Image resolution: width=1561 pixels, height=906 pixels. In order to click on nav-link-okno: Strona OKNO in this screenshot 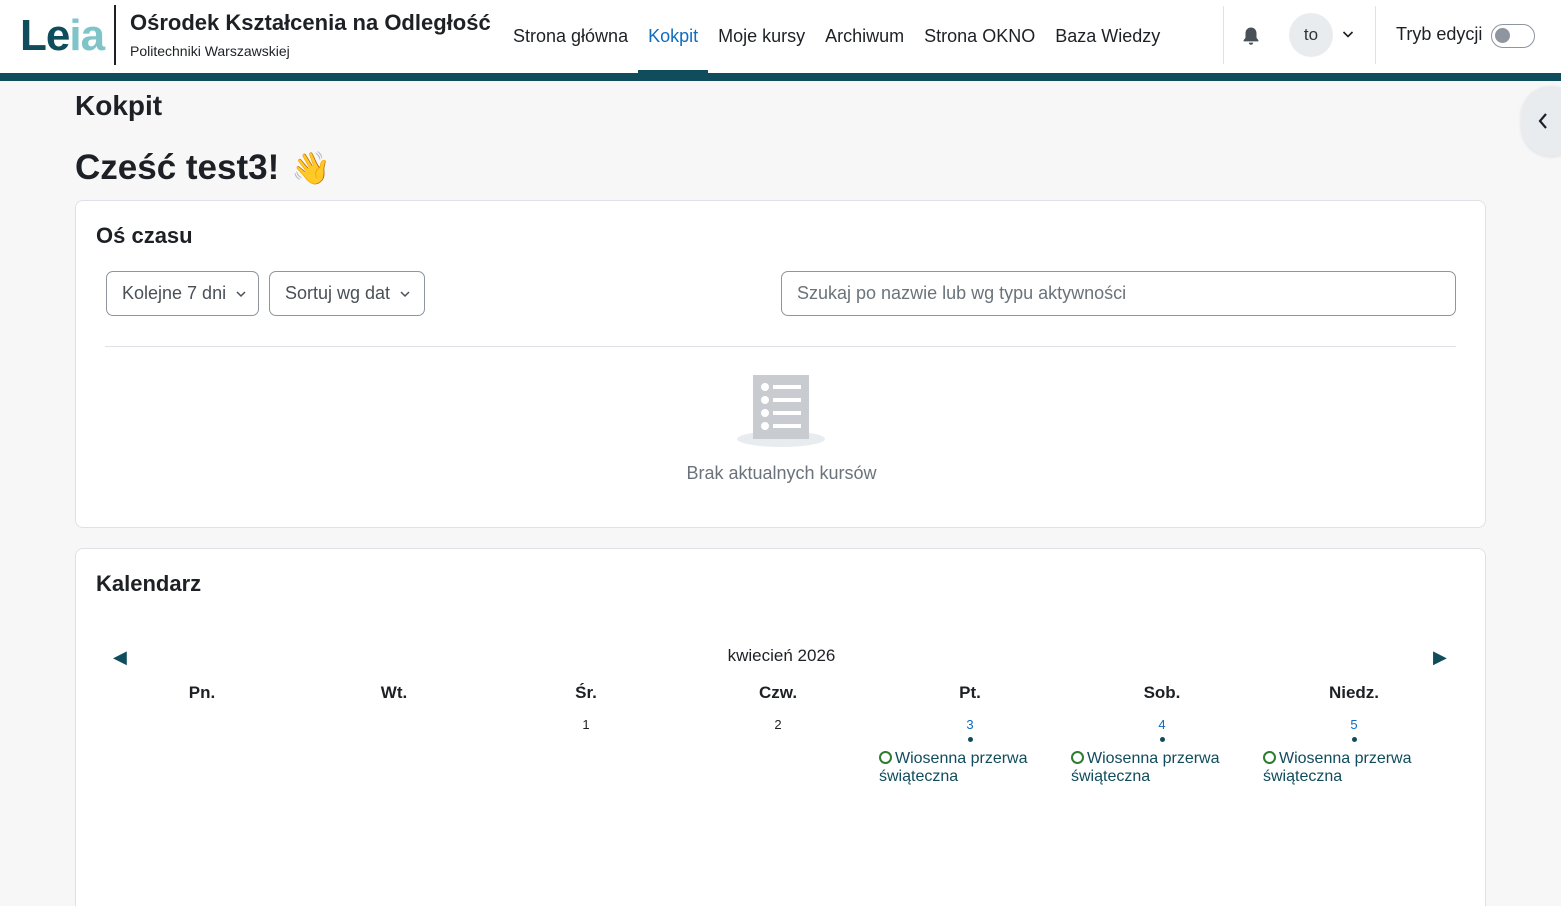, I will do `click(979, 36)`.